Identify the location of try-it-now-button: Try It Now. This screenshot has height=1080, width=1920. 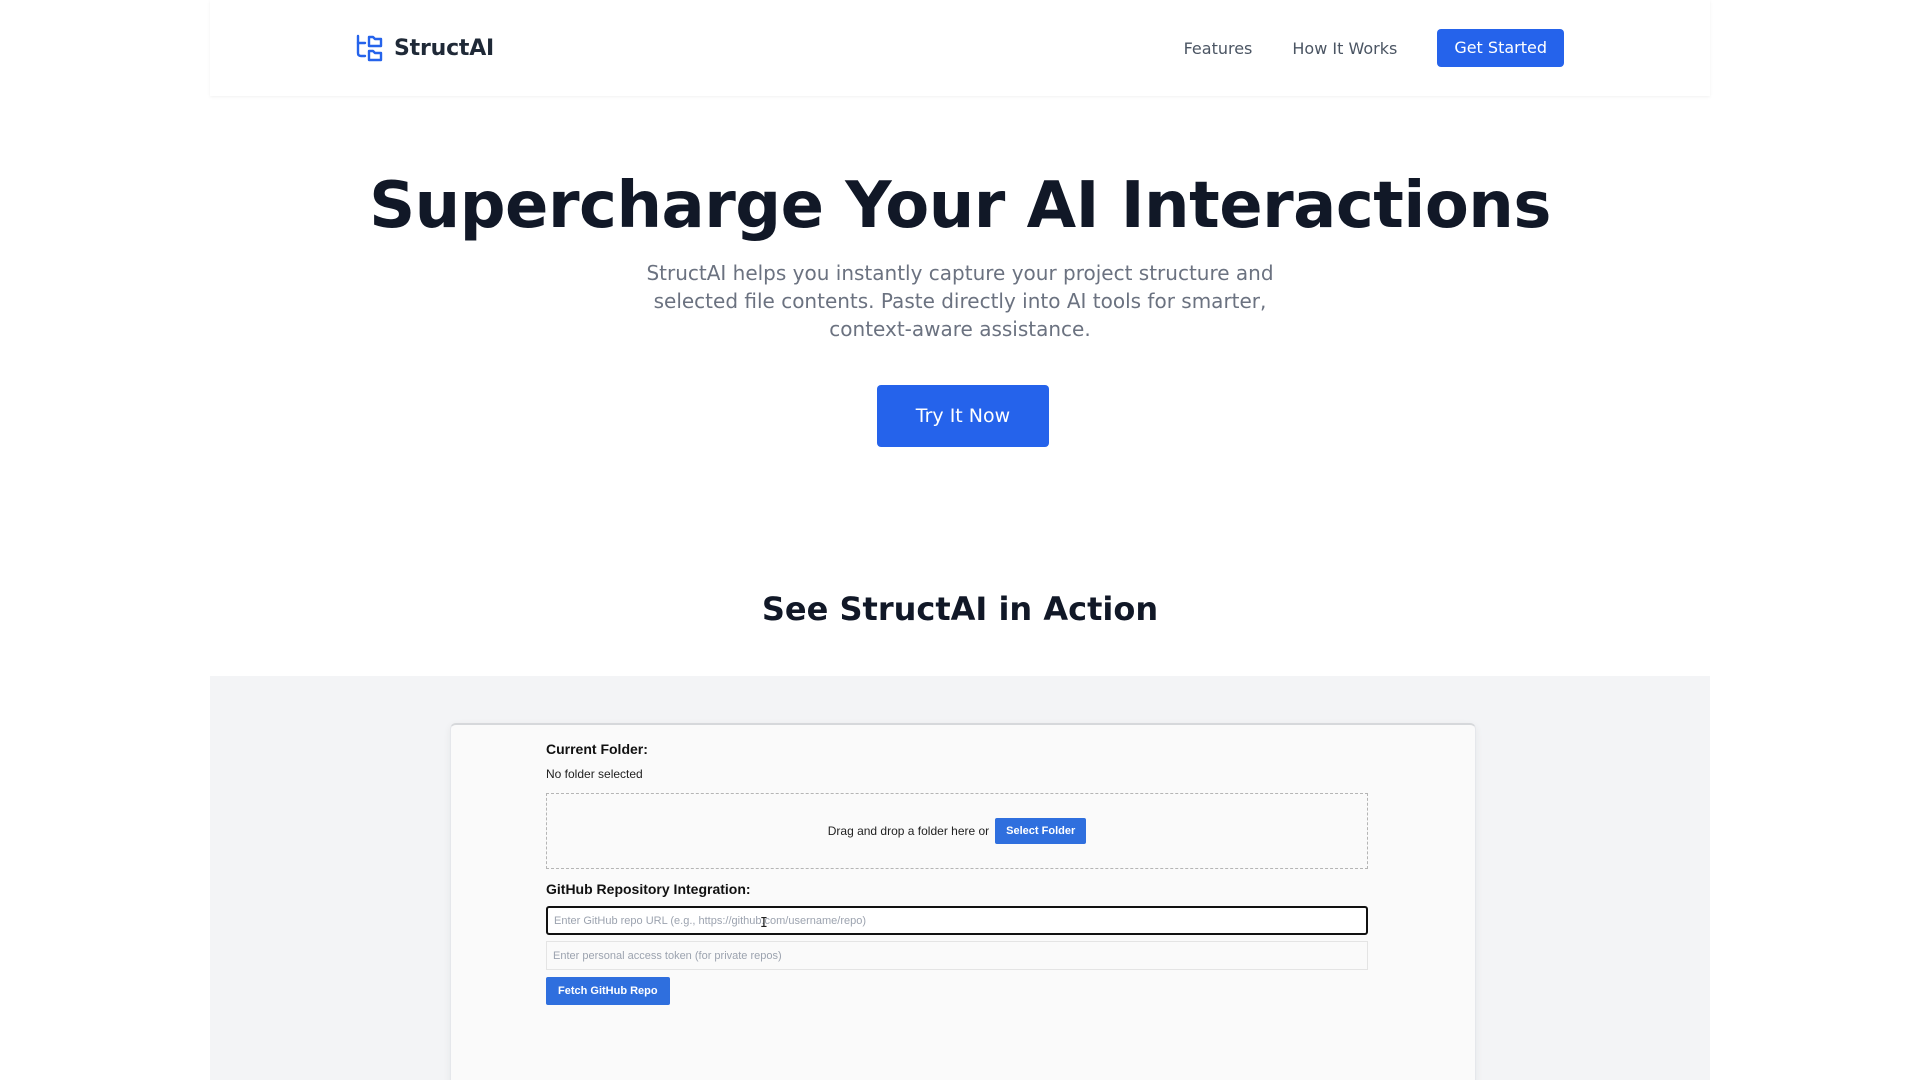
(963, 416).